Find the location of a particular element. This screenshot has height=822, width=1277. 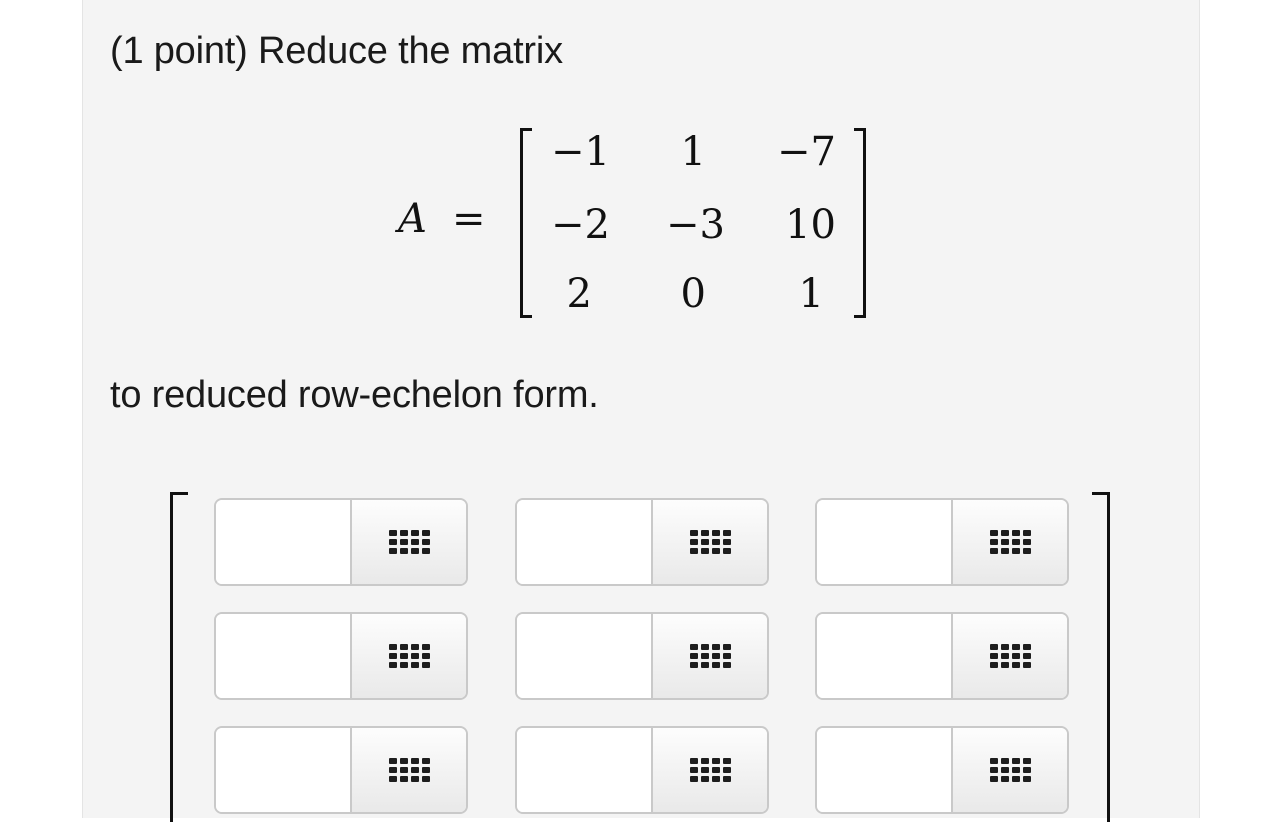

matrix-cell: 1 is located at coordinates (811, 294).